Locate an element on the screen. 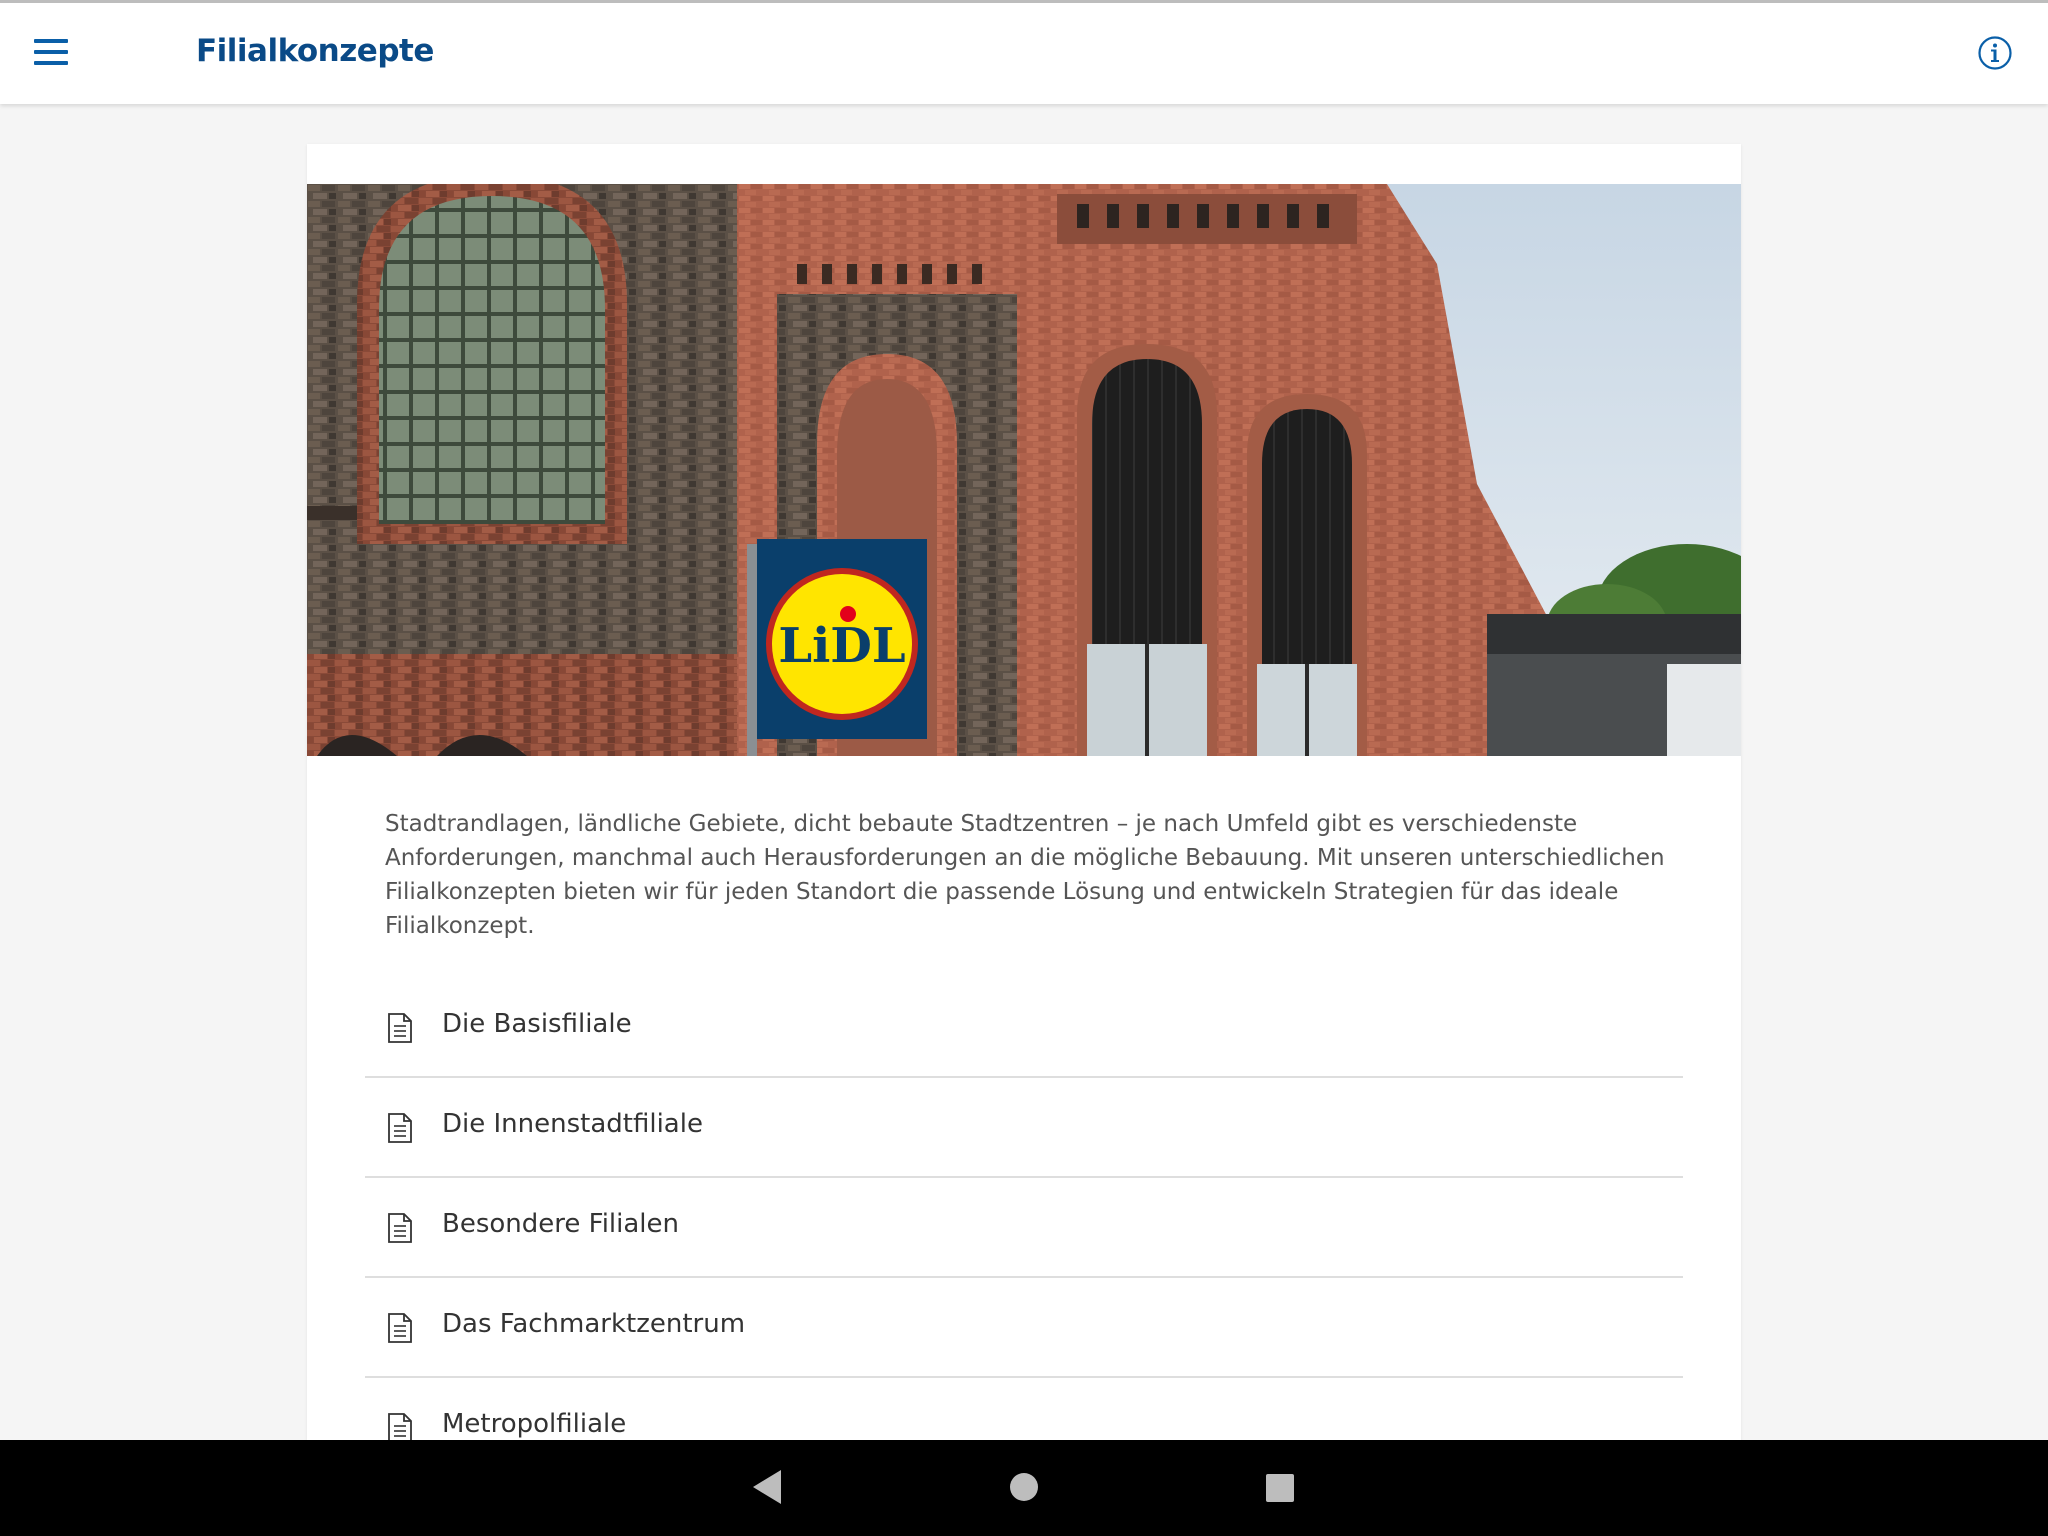 This screenshot has height=1536, width=2048. list-item-besondere-filialen: Besondere Filialen is located at coordinates (1024, 1228).